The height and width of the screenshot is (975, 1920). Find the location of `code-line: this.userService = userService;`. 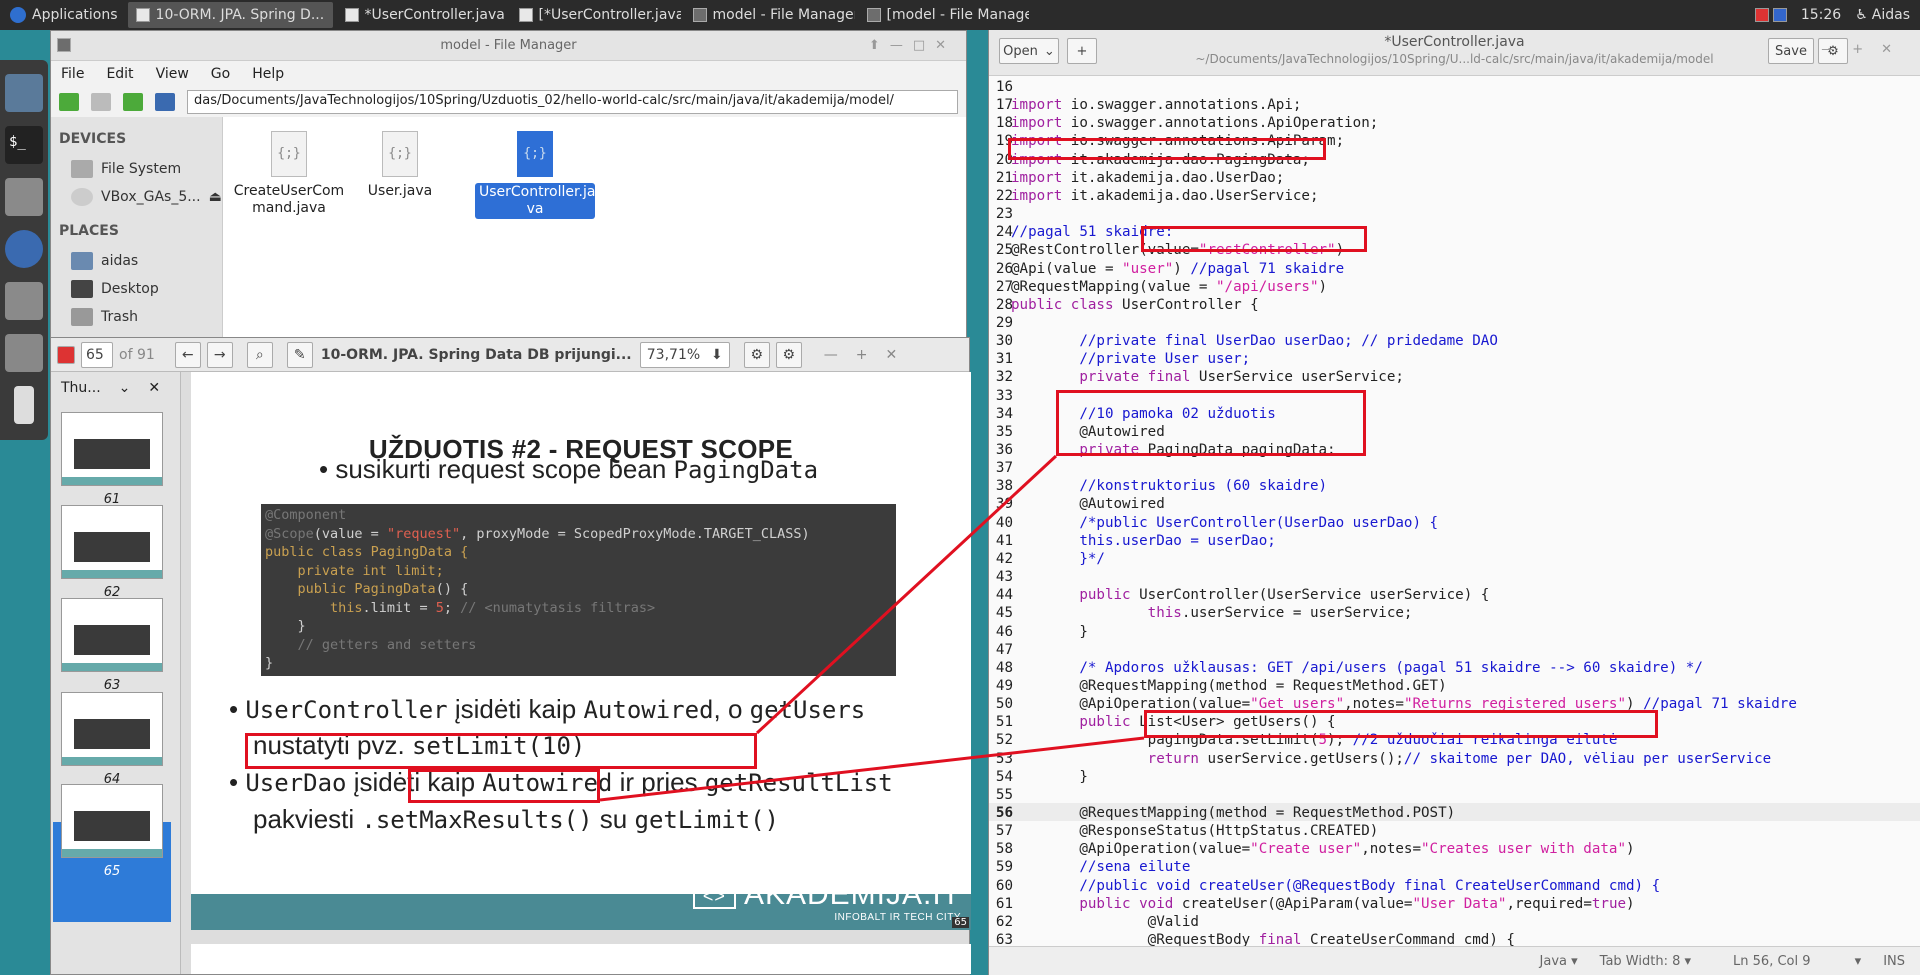

code-line: this.userService = userService; is located at coordinates (1212, 613).